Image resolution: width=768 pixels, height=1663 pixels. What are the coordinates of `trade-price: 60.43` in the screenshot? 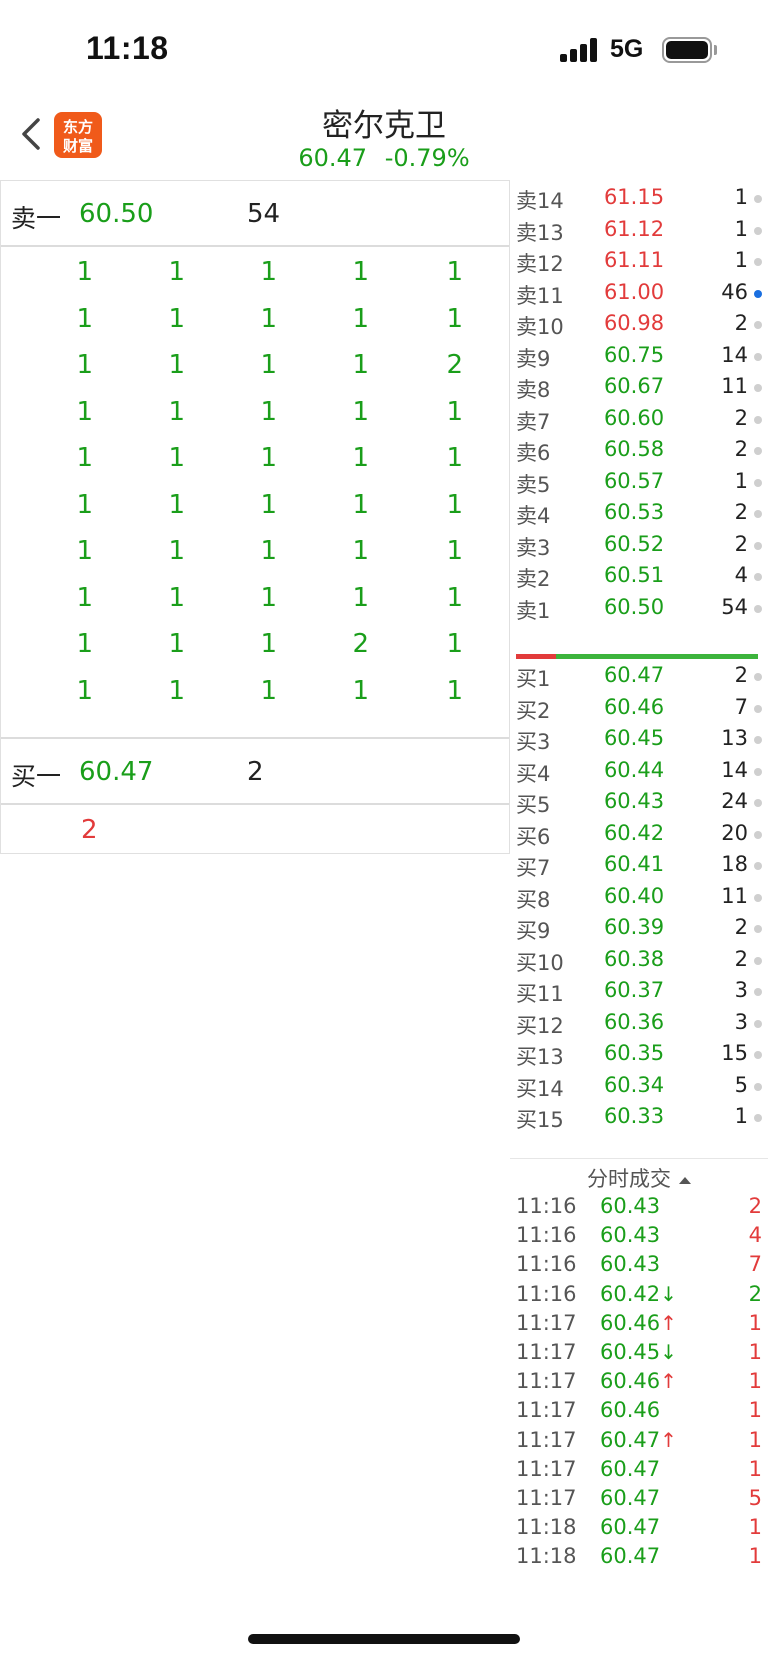 It's located at (630, 1206).